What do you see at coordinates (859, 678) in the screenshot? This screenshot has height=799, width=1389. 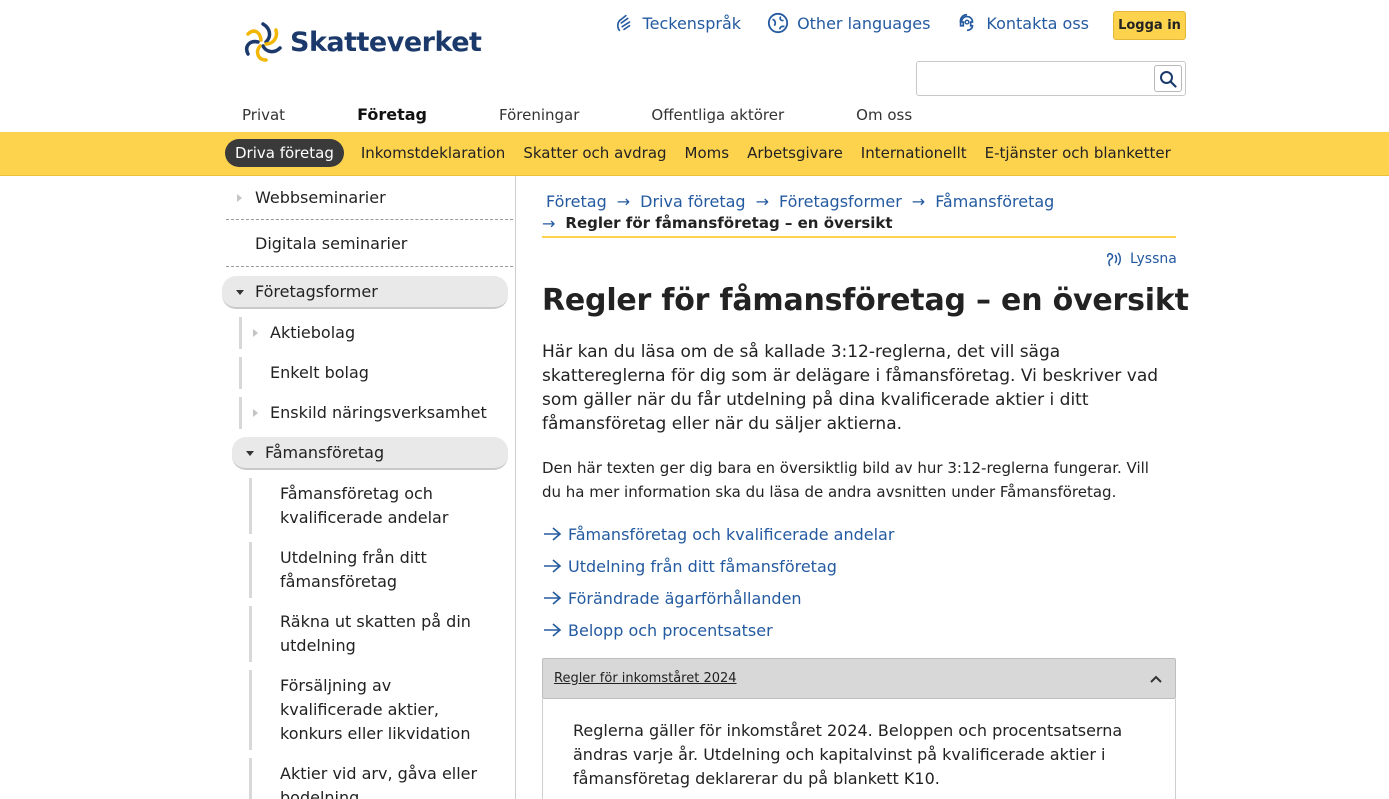 I see `accordion-header: Regler för inkomståret 2024` at bounding box center [859, 678].